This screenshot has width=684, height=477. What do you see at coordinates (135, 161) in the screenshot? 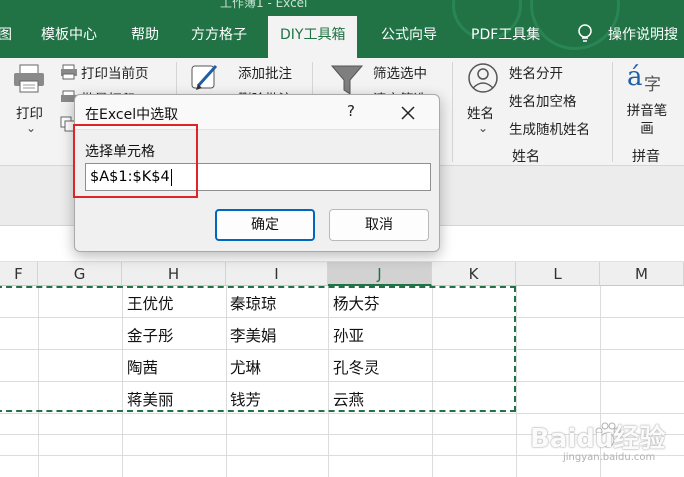
I see `annotation-highlight-box` at bounding box center [135, 161].